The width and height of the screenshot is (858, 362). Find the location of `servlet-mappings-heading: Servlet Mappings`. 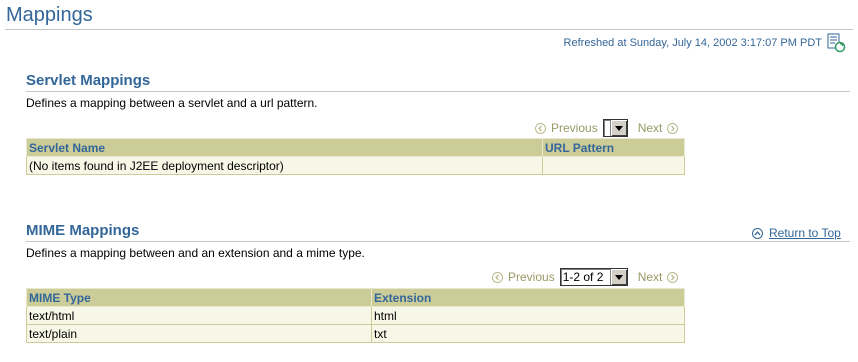

servlet-mappings-heading: Servlet Mappings is located at coordinates (88, 80).